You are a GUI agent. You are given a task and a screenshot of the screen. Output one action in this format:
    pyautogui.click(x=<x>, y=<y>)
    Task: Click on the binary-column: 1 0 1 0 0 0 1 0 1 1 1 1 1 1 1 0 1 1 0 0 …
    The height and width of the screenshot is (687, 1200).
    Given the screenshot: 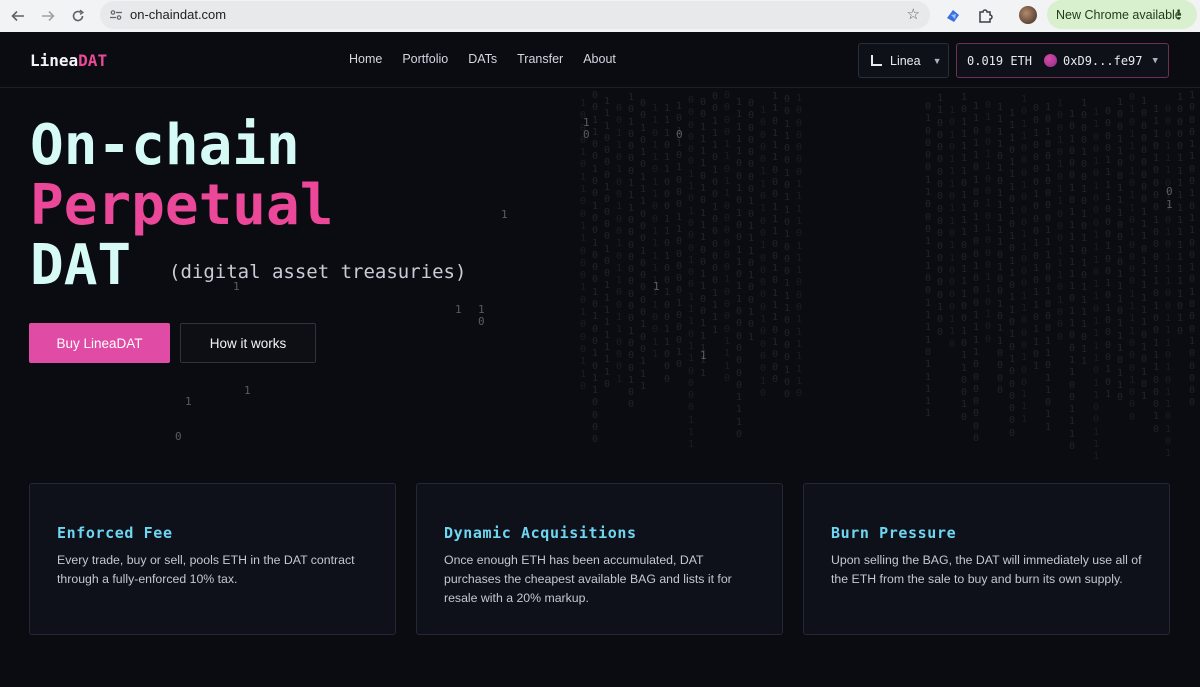 What is the action you would take?
    pyautogui.click(x=1072, y=281)
    